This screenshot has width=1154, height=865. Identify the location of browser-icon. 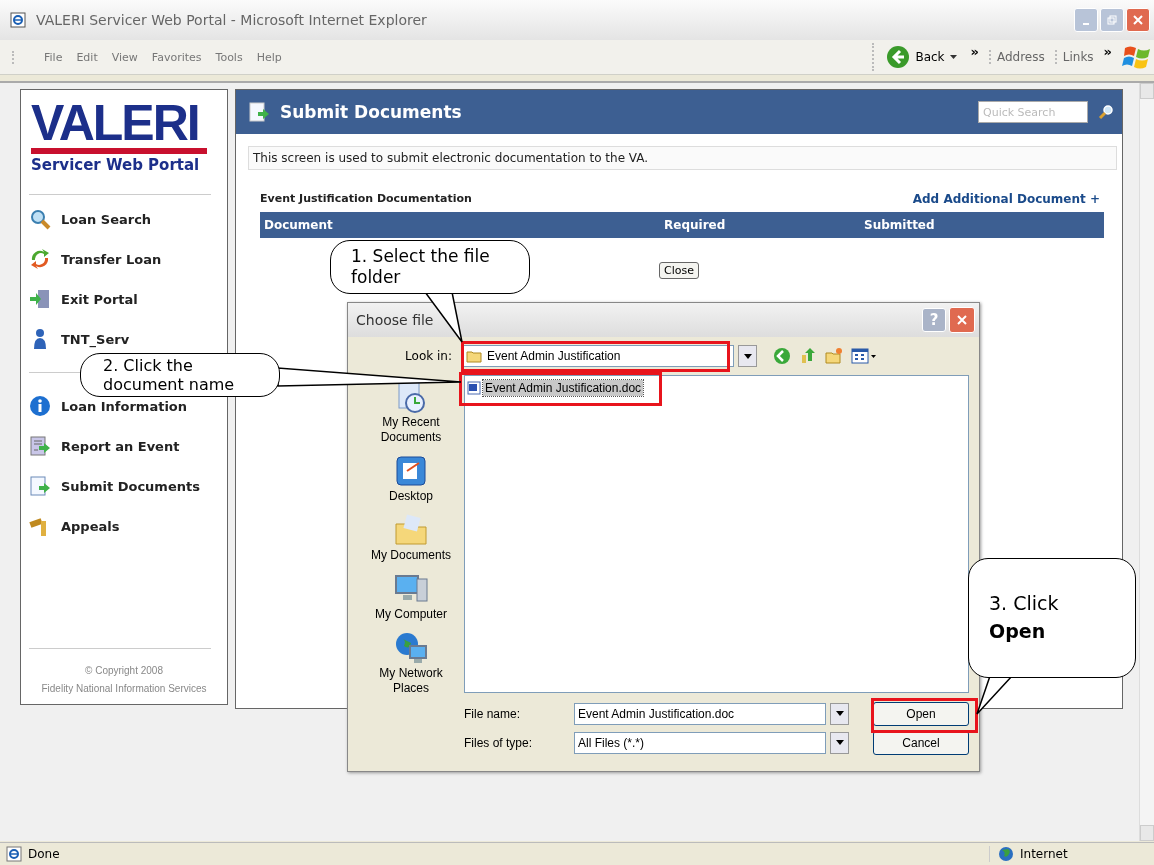
(18, 20).